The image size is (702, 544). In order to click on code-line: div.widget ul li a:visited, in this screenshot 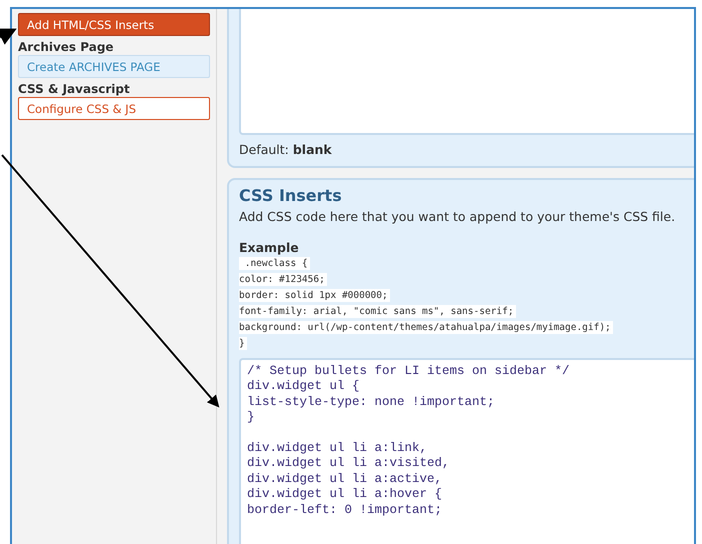, I will do `click(349, 464)`.